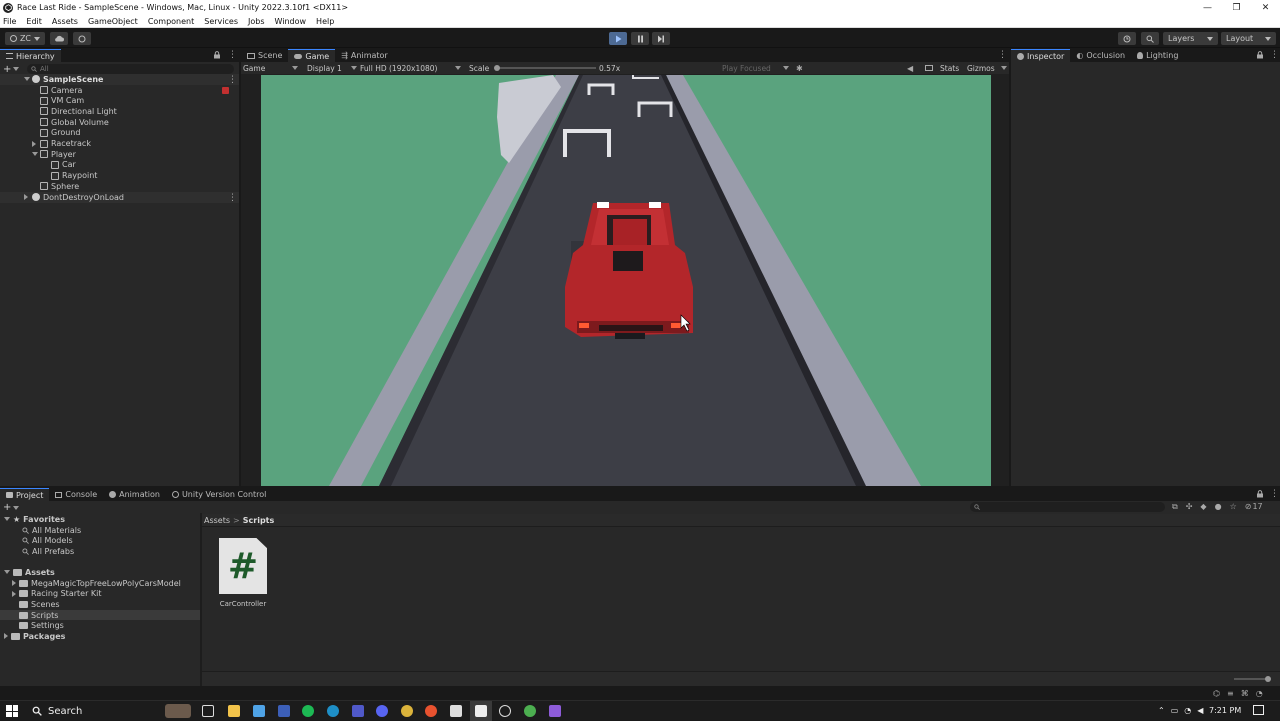 The image size is (1280, 721). Describe the element at coordinates (201, 599) in the screenshot. I see `tree-divider` at that location.